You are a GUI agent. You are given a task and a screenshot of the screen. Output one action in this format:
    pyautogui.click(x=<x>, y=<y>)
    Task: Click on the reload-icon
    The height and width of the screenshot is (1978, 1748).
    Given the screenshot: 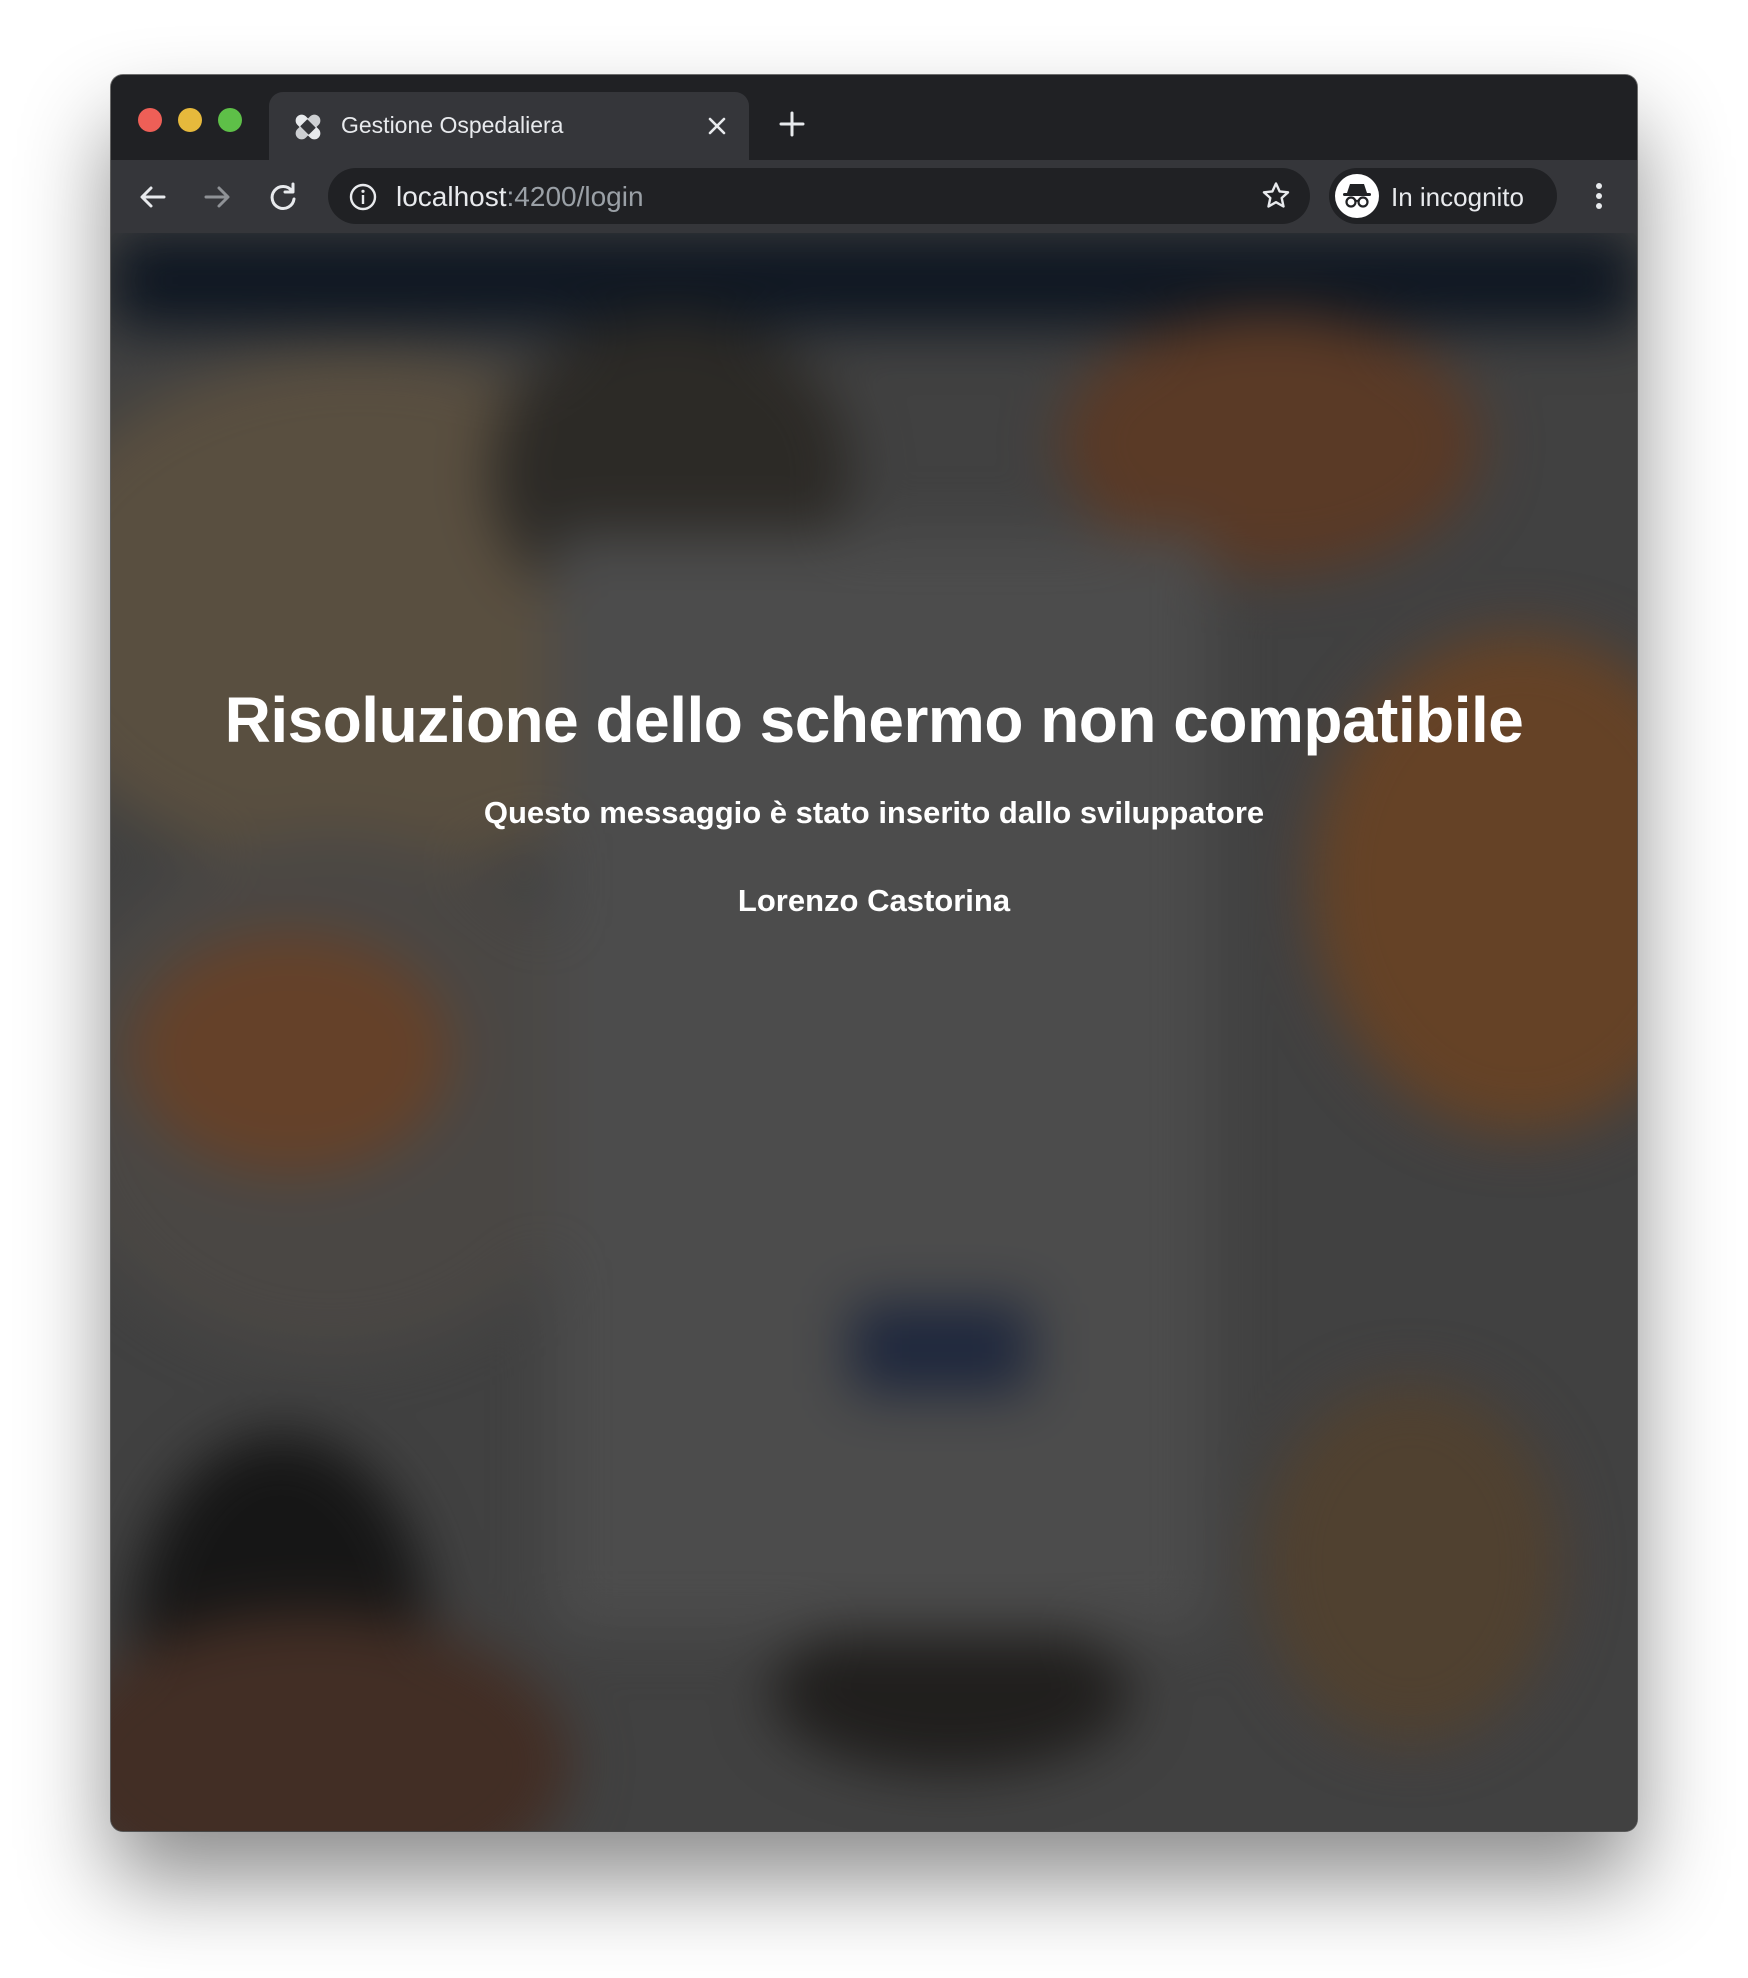 What is the action you would take?
    pyautogui.click(x=283, y=197)
    